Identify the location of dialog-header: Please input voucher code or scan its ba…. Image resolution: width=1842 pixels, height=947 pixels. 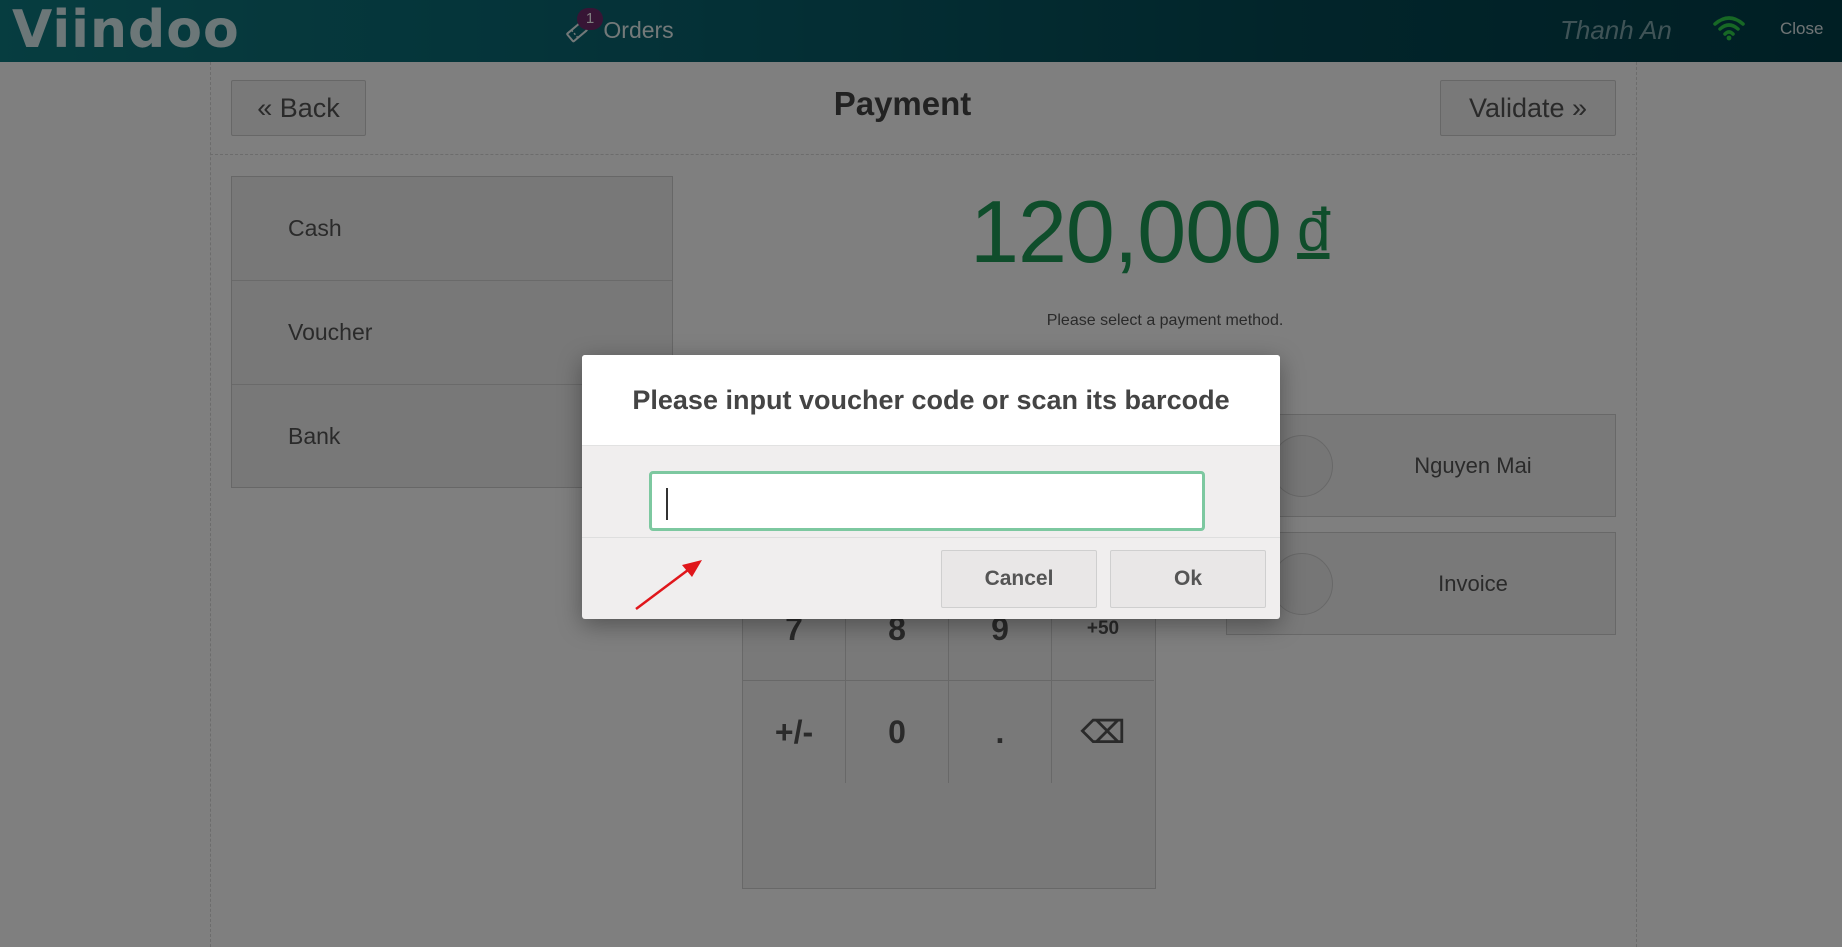
(931, 400).